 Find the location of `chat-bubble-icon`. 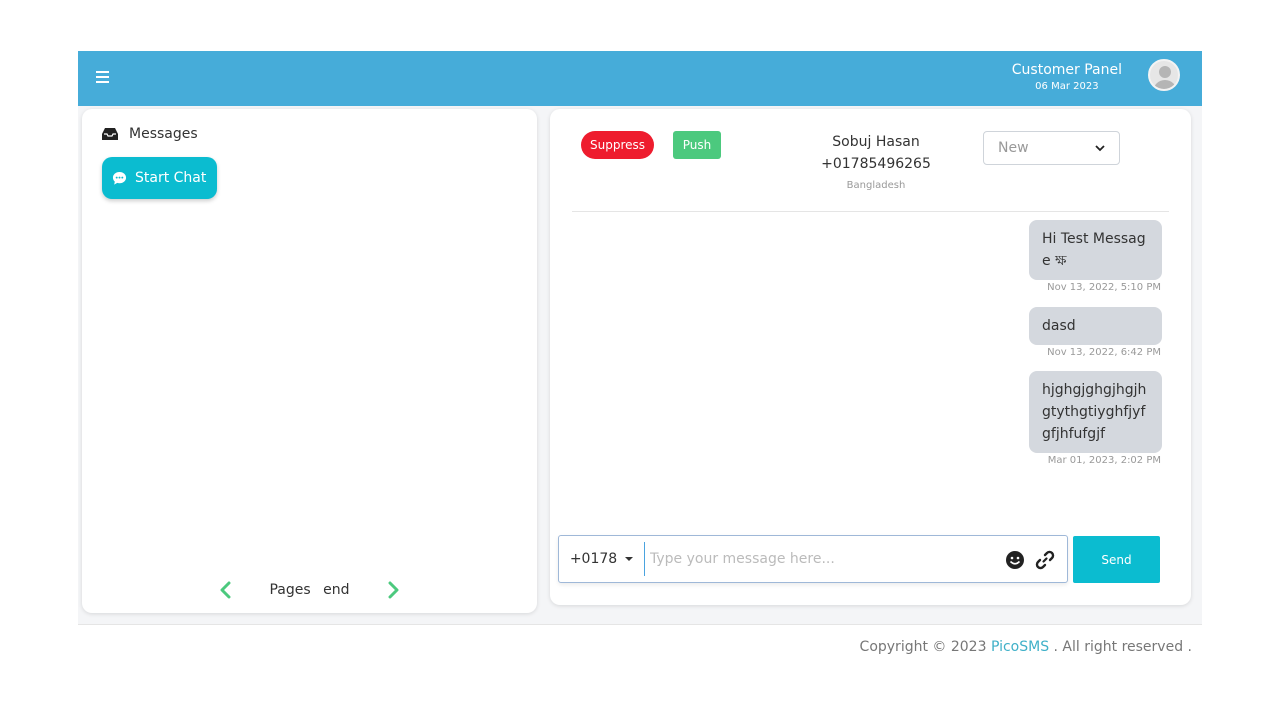

chat-bubble-icon is located at coordinates (119, 178).